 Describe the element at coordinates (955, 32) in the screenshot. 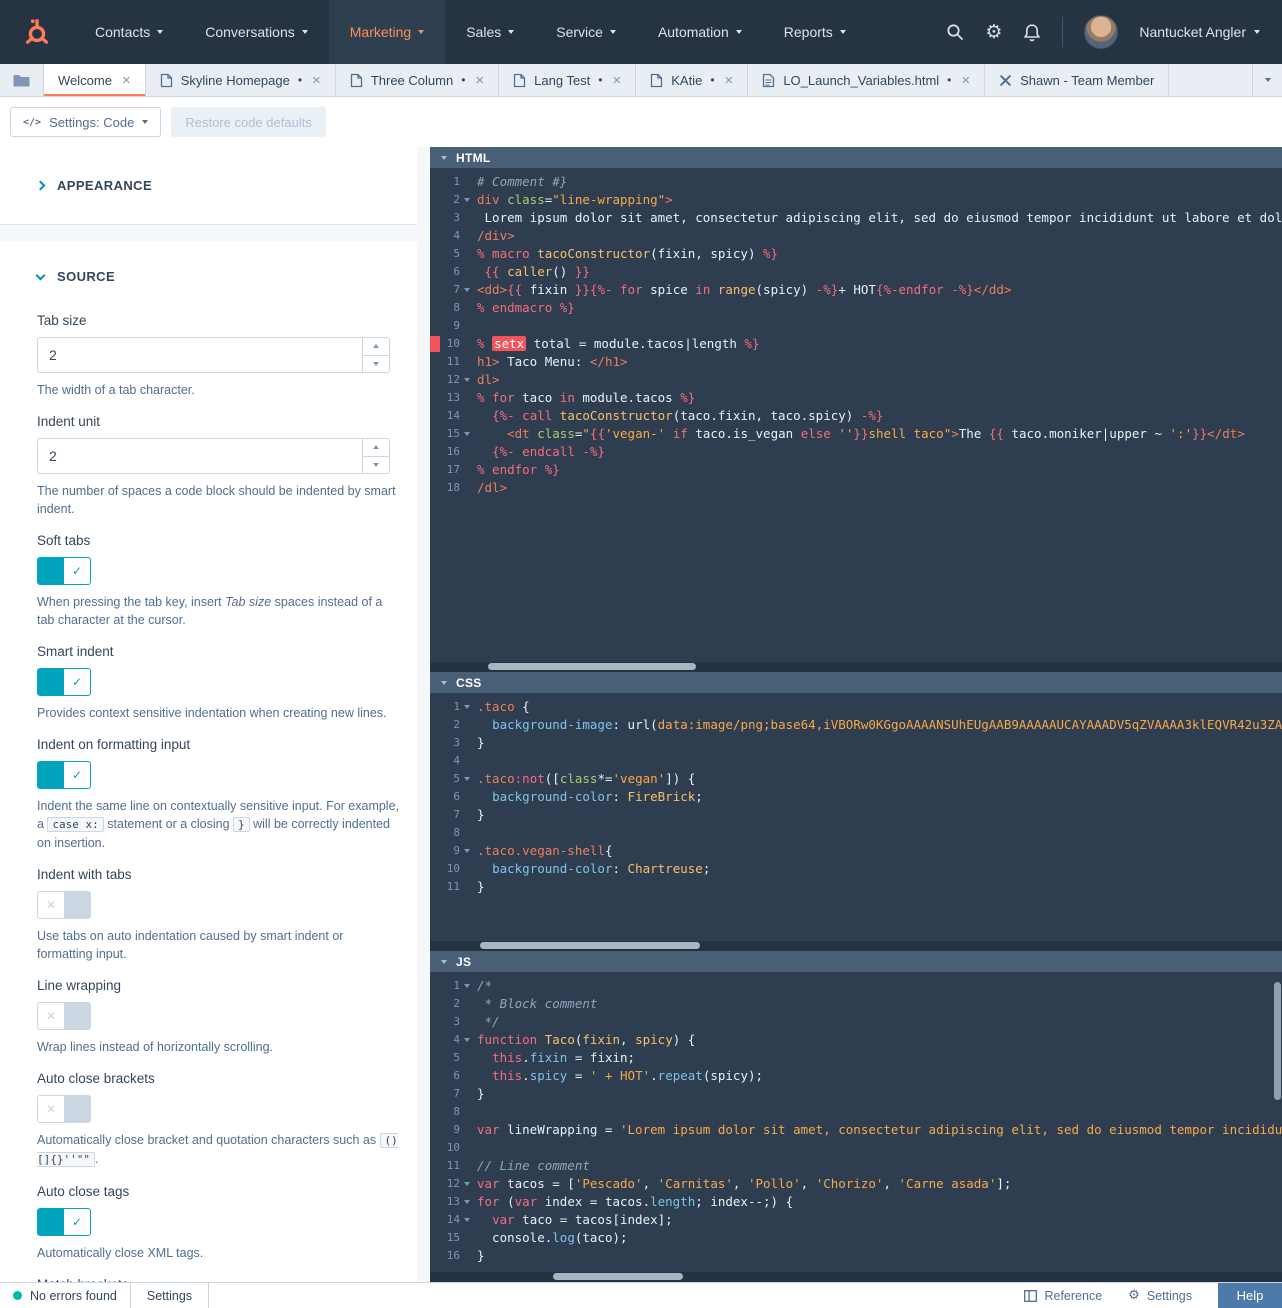

I see `search-icon` at that location.